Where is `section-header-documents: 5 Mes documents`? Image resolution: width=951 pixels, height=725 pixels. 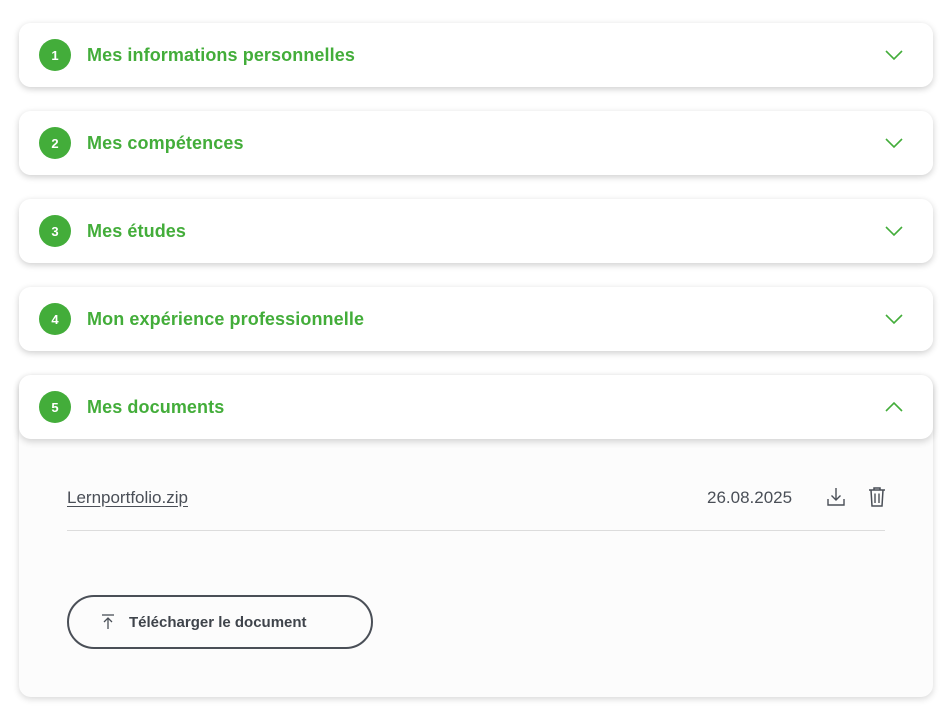 section-header-documents: 5 Mes documents is located at coordinates (476, 407).